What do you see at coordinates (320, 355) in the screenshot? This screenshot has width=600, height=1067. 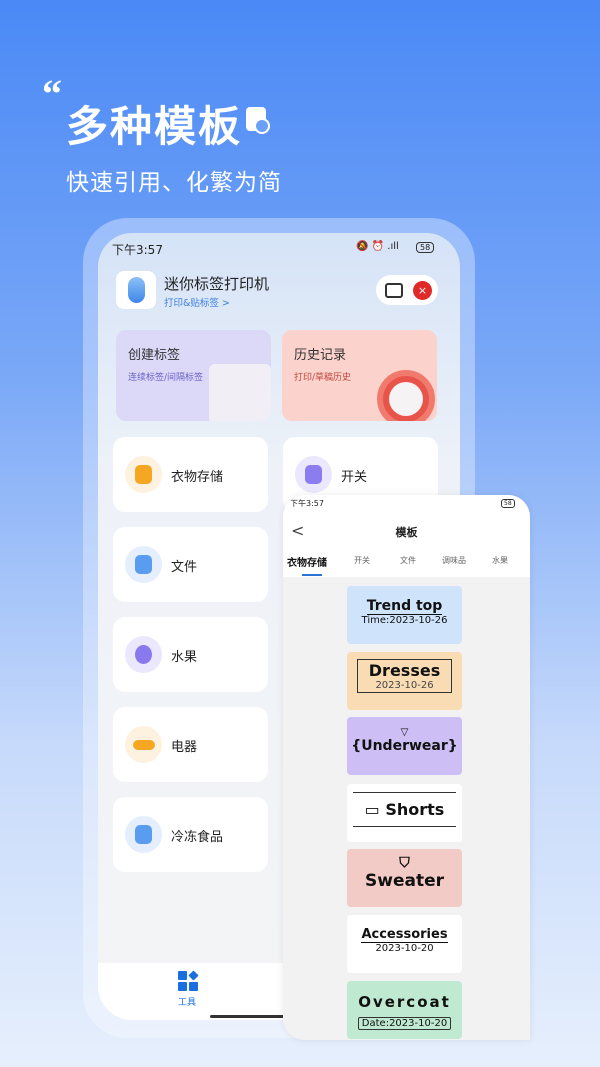 I see `history-title: 历史记录` at bounding box center [320, 355].